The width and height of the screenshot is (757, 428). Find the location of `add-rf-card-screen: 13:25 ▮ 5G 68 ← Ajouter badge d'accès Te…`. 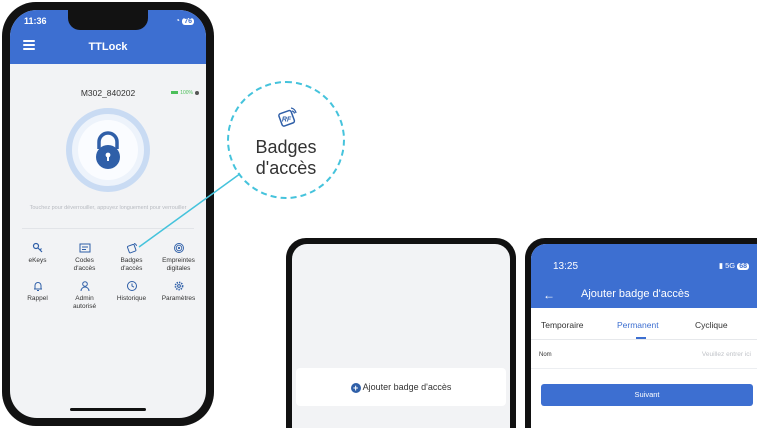

add-rf-card-screen: 13:25 ▮ 5G 68 ← Ajouter badge d'accès Te… is located at coordinates (644, 336).